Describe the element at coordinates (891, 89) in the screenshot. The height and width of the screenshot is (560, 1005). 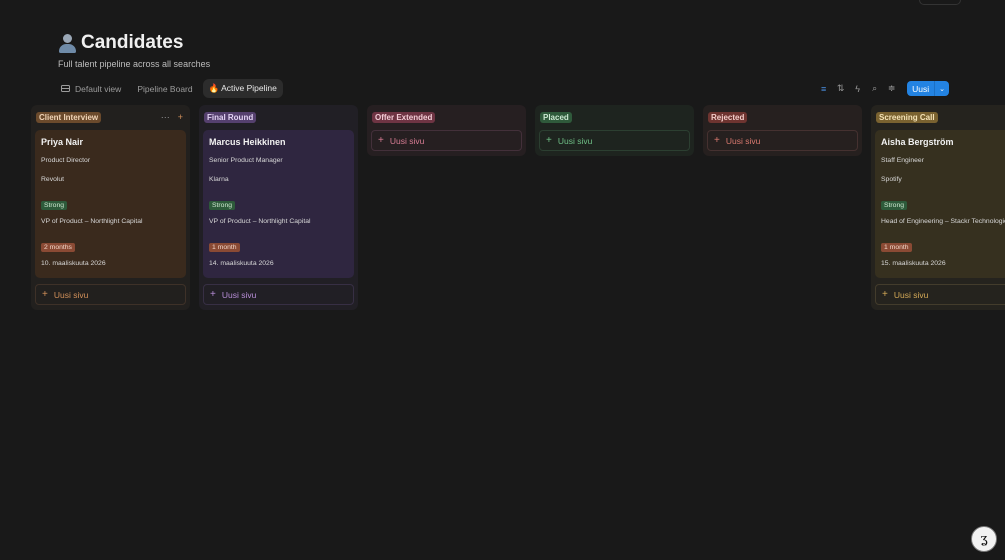
I see `settings-sliders-icon: ≑` at that location.